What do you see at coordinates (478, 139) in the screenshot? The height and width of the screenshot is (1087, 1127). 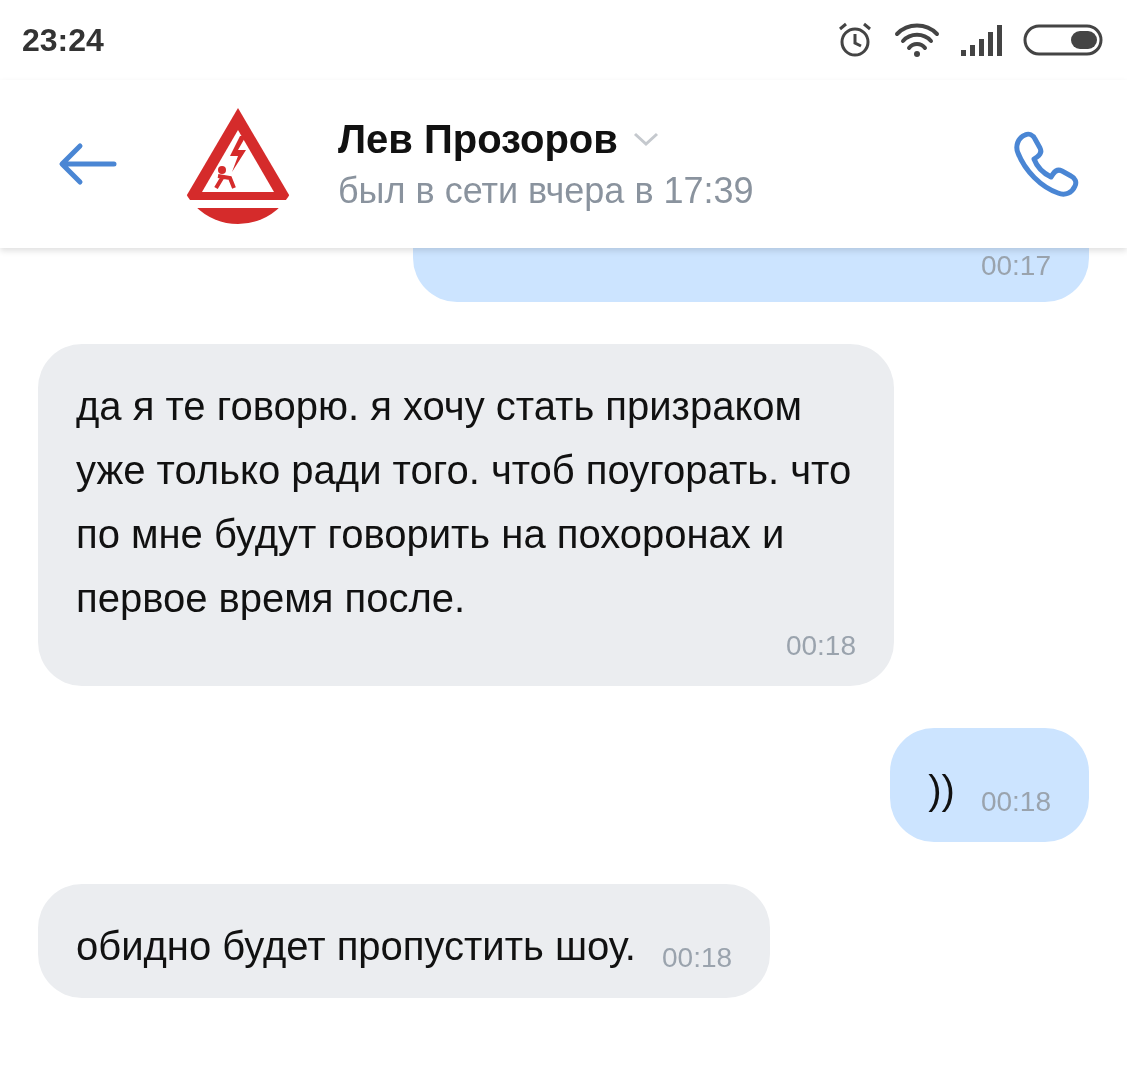 I see `contact-name: Лев Прозоров` at bounding box center [478, 139].